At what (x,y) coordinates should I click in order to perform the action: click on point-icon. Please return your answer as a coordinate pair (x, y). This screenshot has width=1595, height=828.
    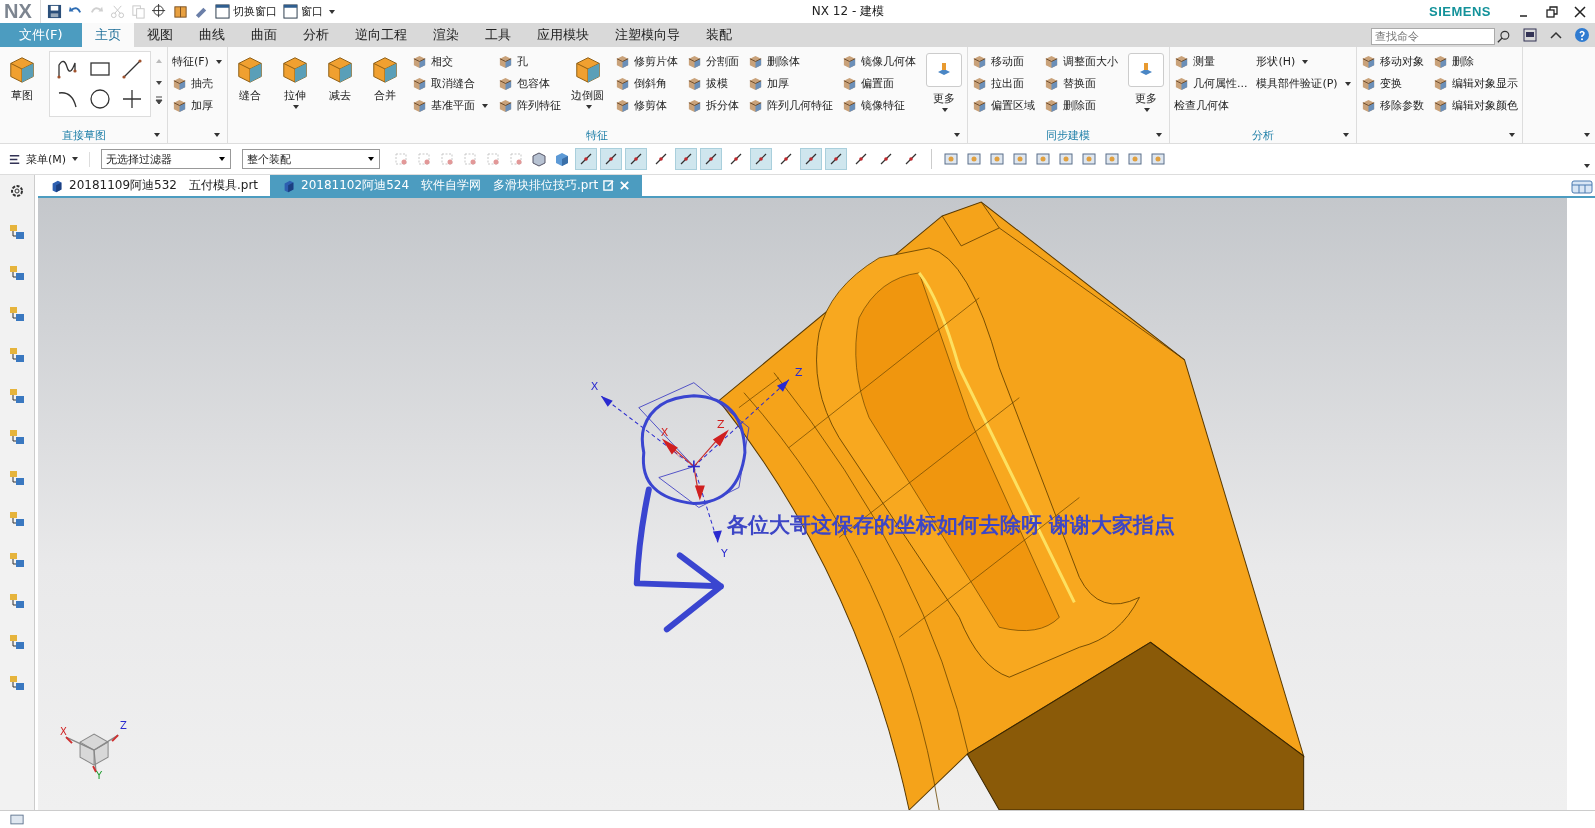
    Looking at the image, I should click on (132, 99).